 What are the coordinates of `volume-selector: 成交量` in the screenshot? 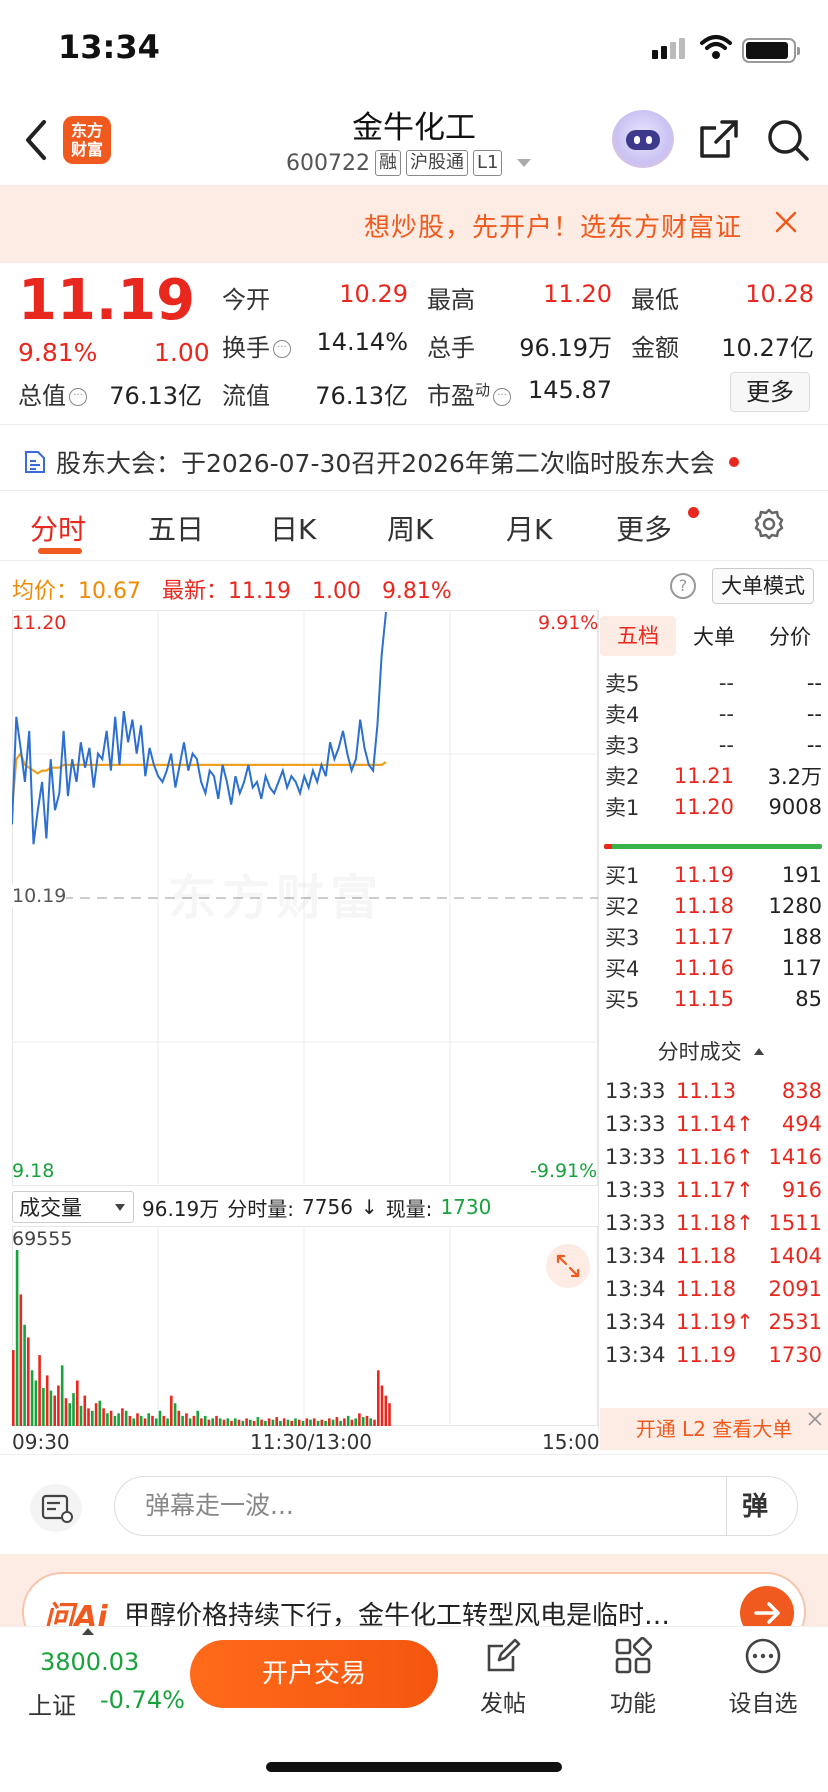 It's located at (73, 1207).